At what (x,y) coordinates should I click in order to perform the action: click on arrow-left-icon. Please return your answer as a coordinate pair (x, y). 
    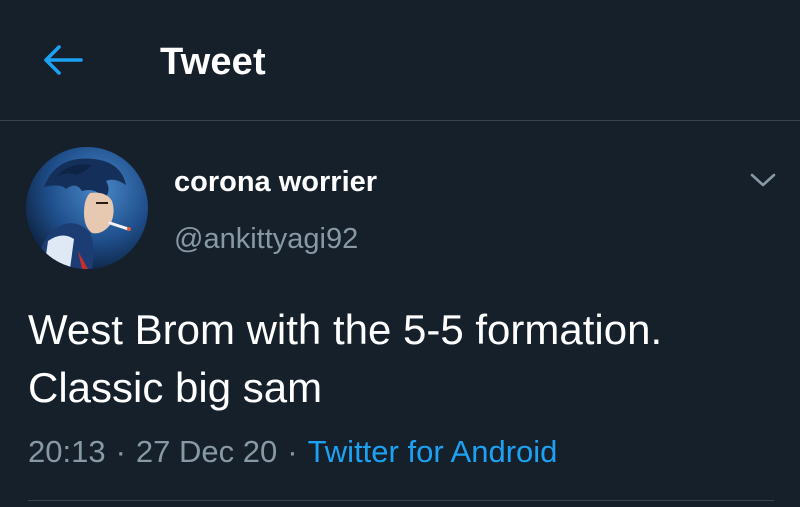
    Looking at the image, I should click on (63, 60).